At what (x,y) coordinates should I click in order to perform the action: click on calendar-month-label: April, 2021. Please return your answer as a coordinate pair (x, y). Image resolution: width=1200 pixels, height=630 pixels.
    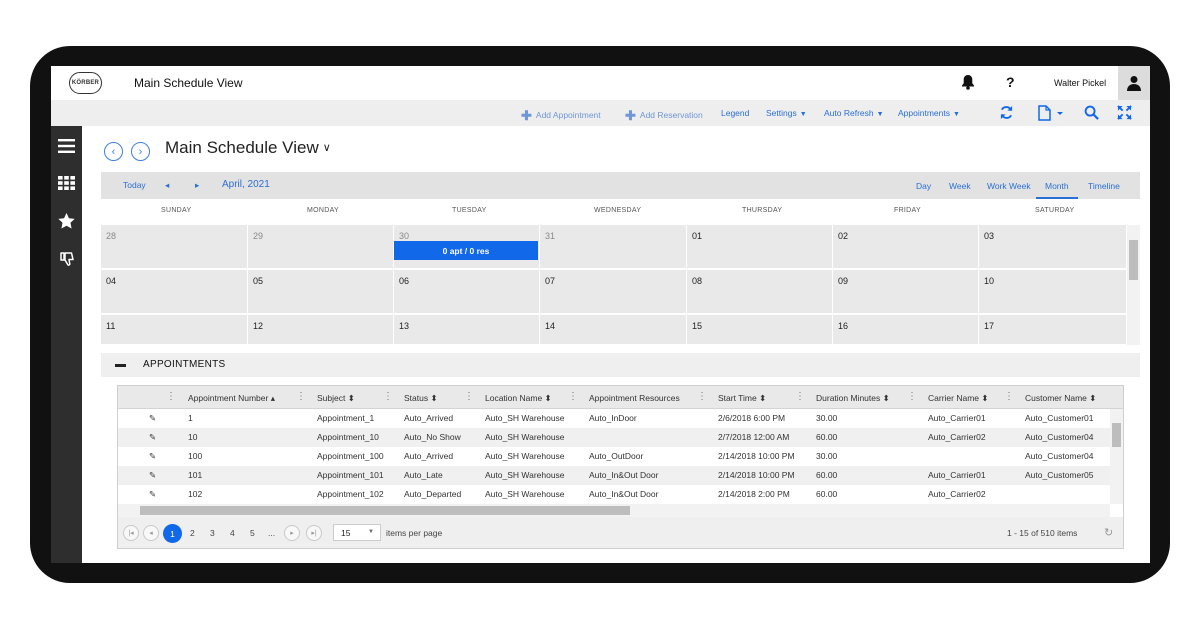
    Looking at the image, I should click on (246, 184).